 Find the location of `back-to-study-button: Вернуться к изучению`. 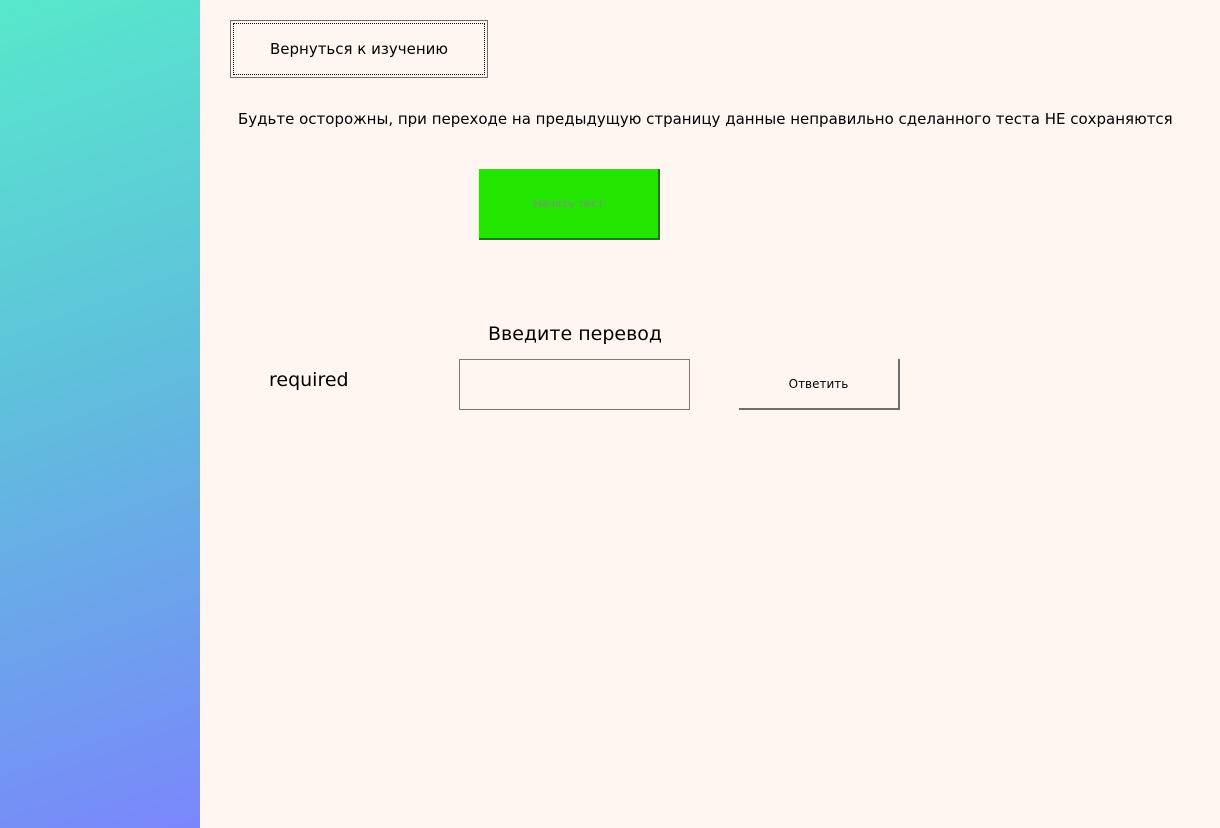

back-to-study-button: Вернуться к изучению is located at coordinates (359, 49).